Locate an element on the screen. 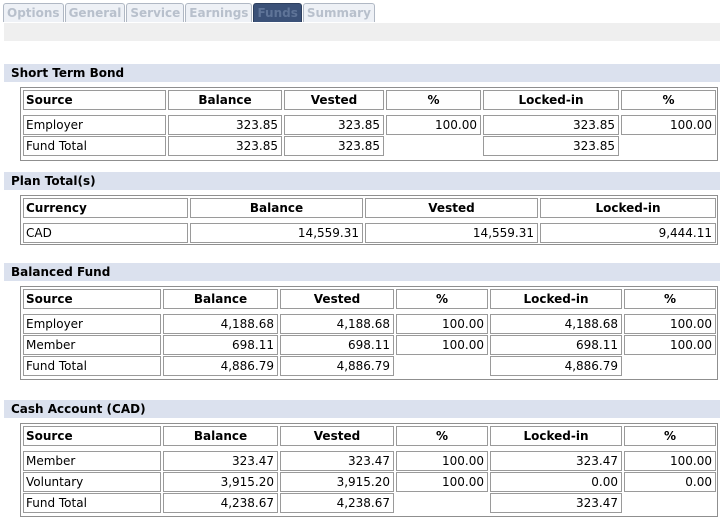 The width and height of the screenshot is (720, 522). bf-row-employer-locked-percent: 100.00 is located at coordinates (670, 324).